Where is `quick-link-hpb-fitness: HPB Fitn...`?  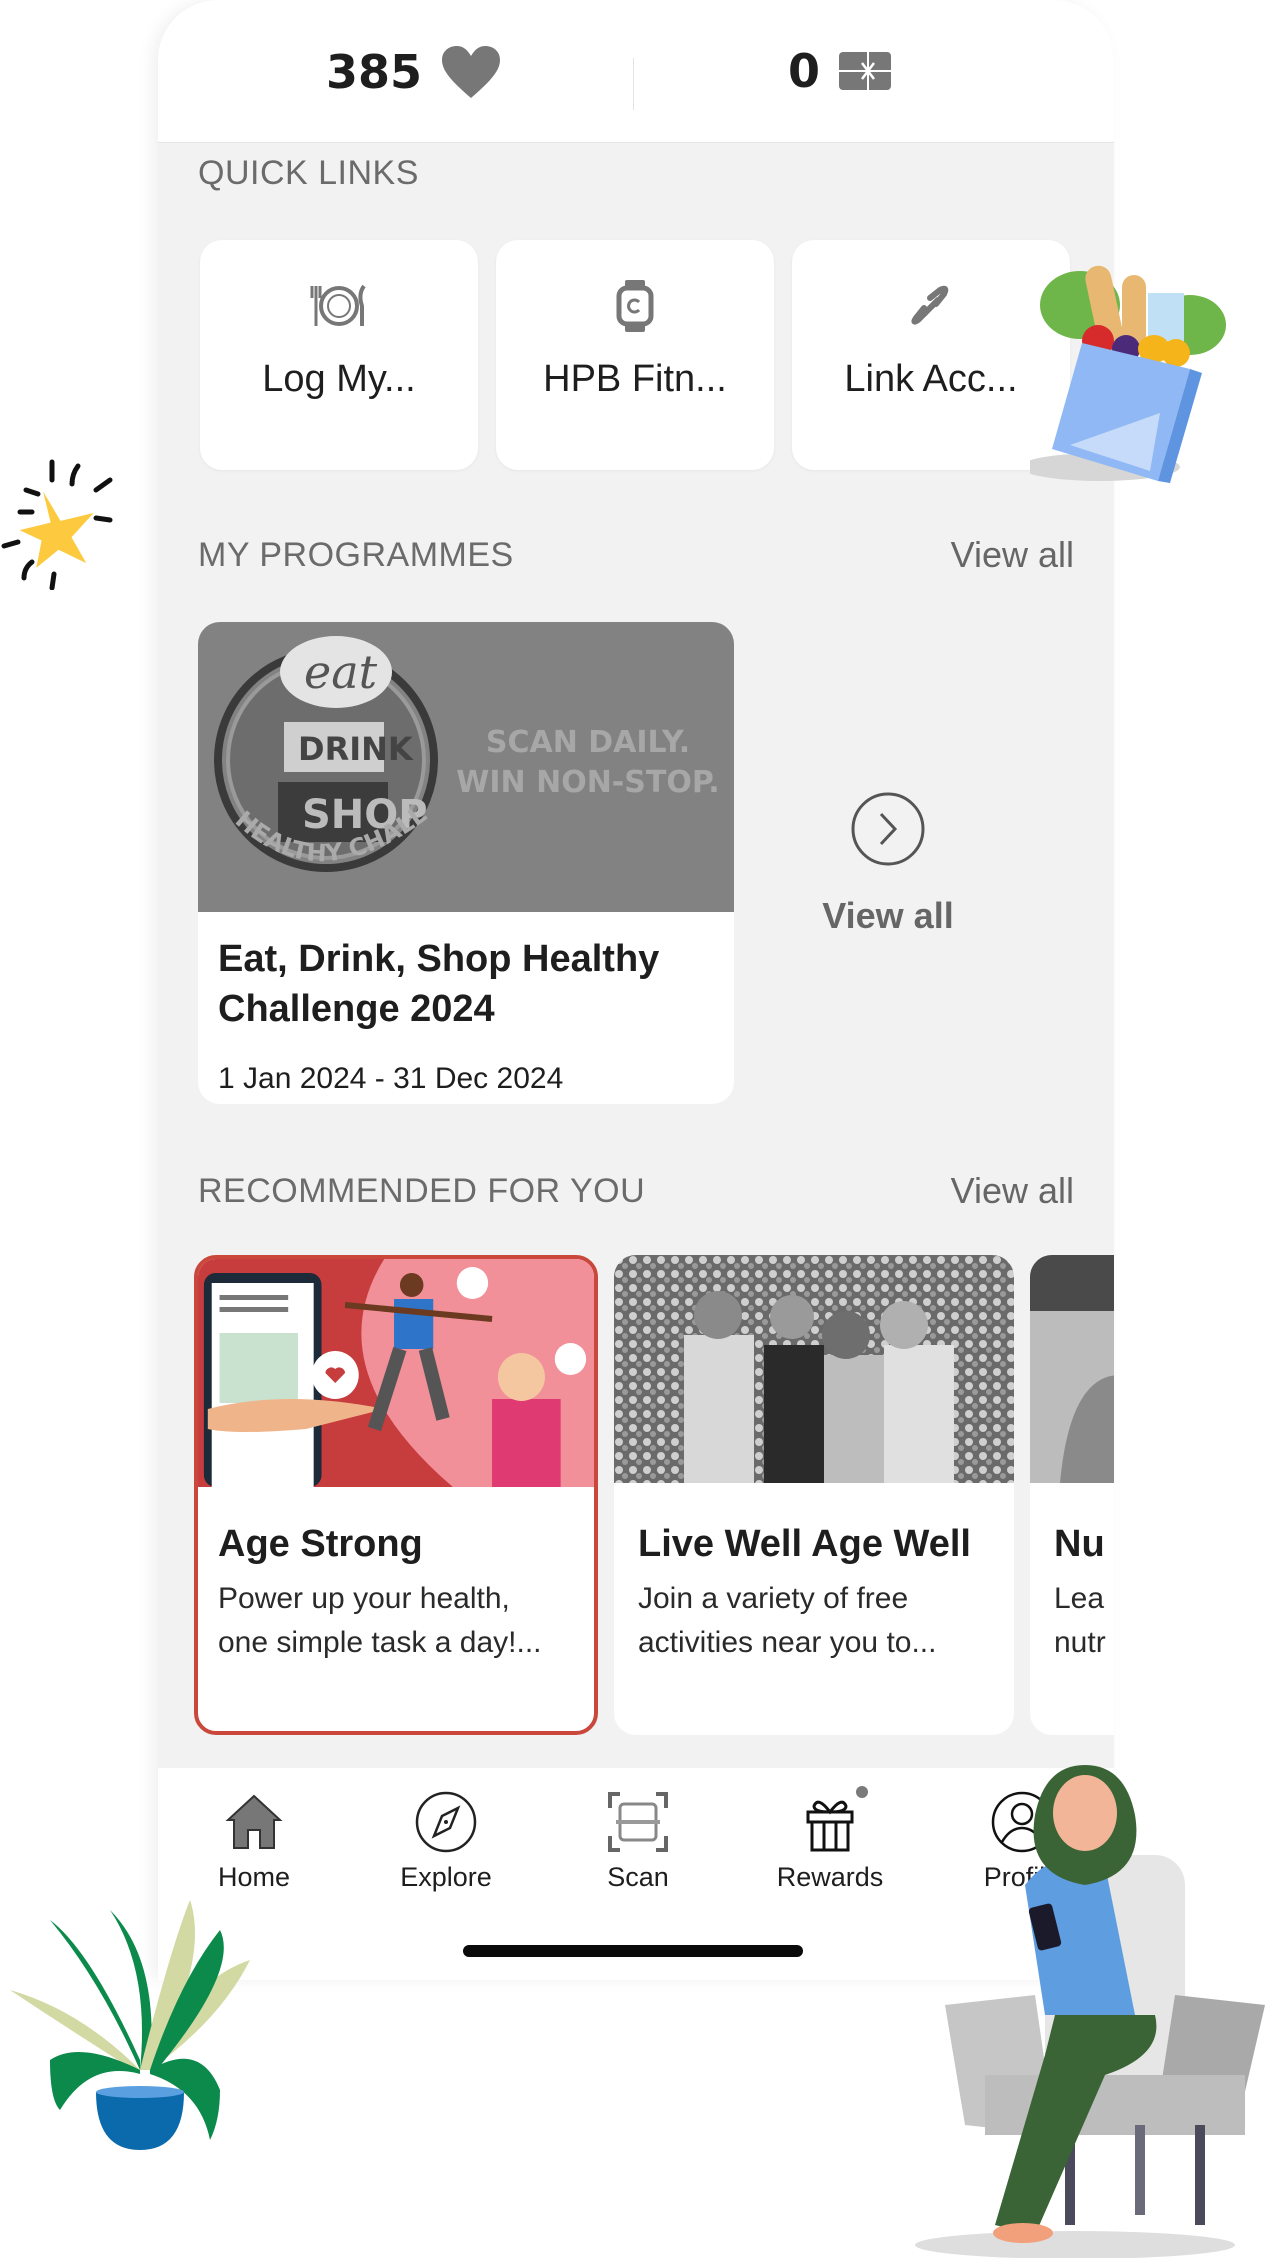 quick-link-hpb-fitness: HPB Fitn... is located at coordinates (635, 355).